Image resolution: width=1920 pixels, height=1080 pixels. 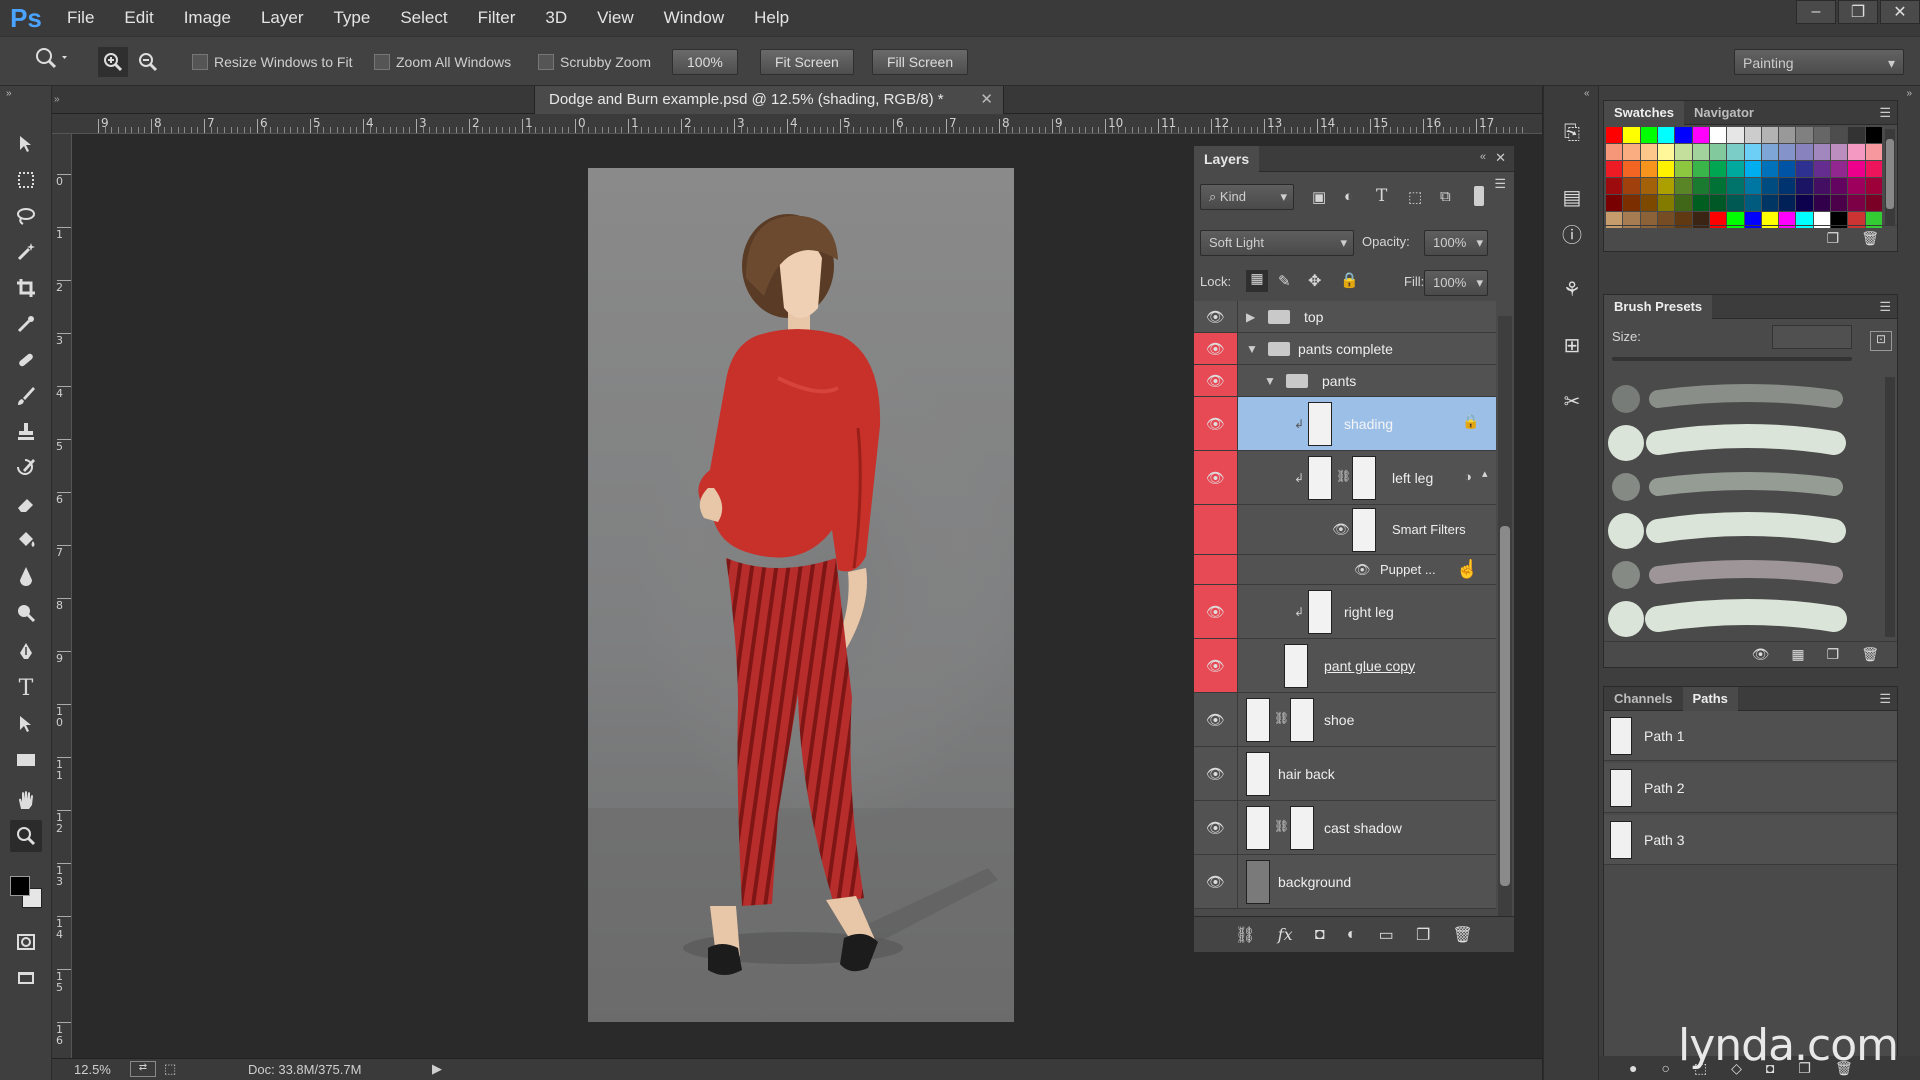 I want to click on size-input, so click(x=1812, y=337).